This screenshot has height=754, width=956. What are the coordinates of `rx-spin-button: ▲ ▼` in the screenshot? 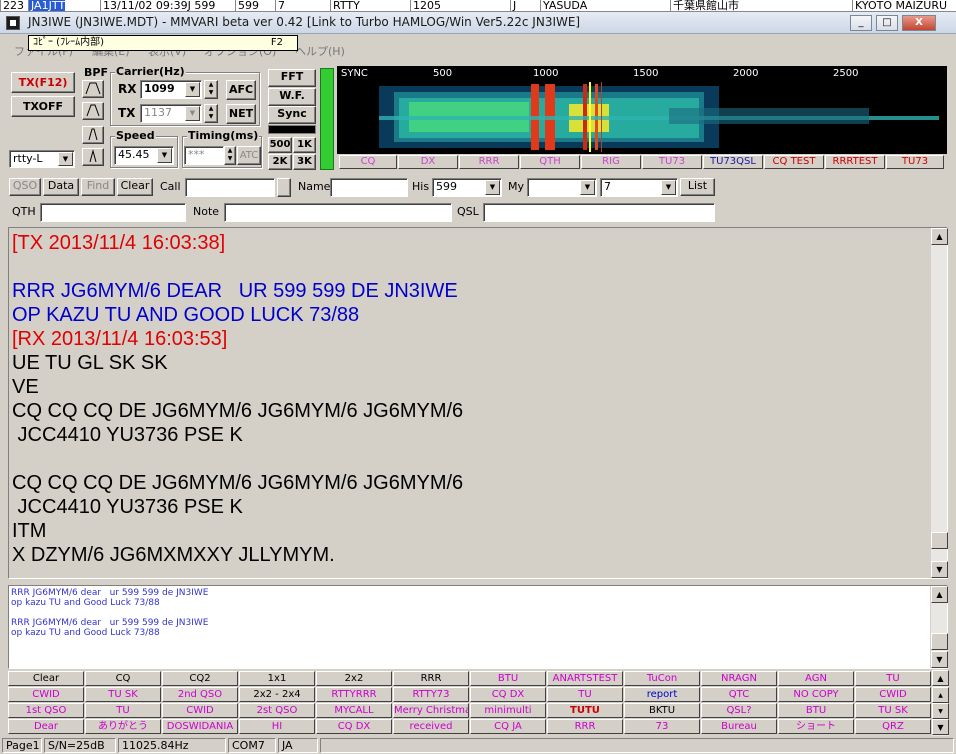 It's located at (211, 89).